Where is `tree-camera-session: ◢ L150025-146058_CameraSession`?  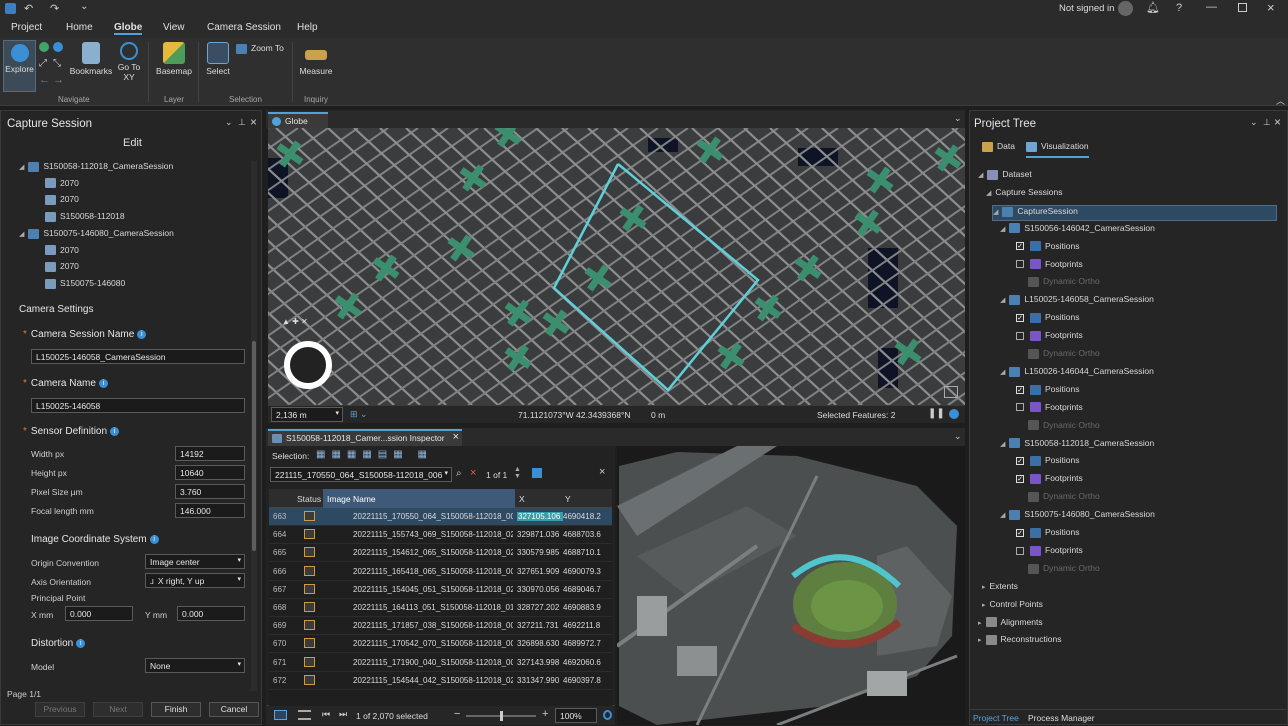 tree-camera-session: ◢ L150025-146058_CameraSession is located at coordinates (1077, 302).